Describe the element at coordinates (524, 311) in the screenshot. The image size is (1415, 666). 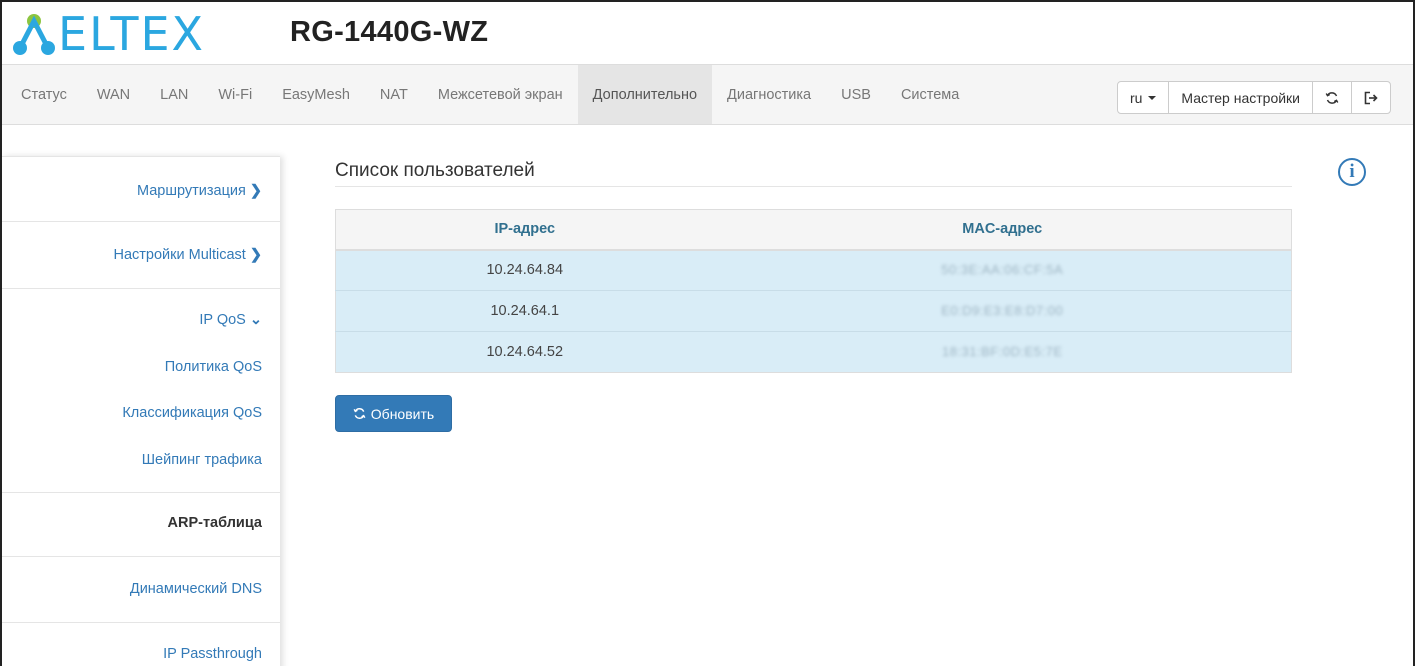
I see `ip-cell: 10.24.64.1` at that location.